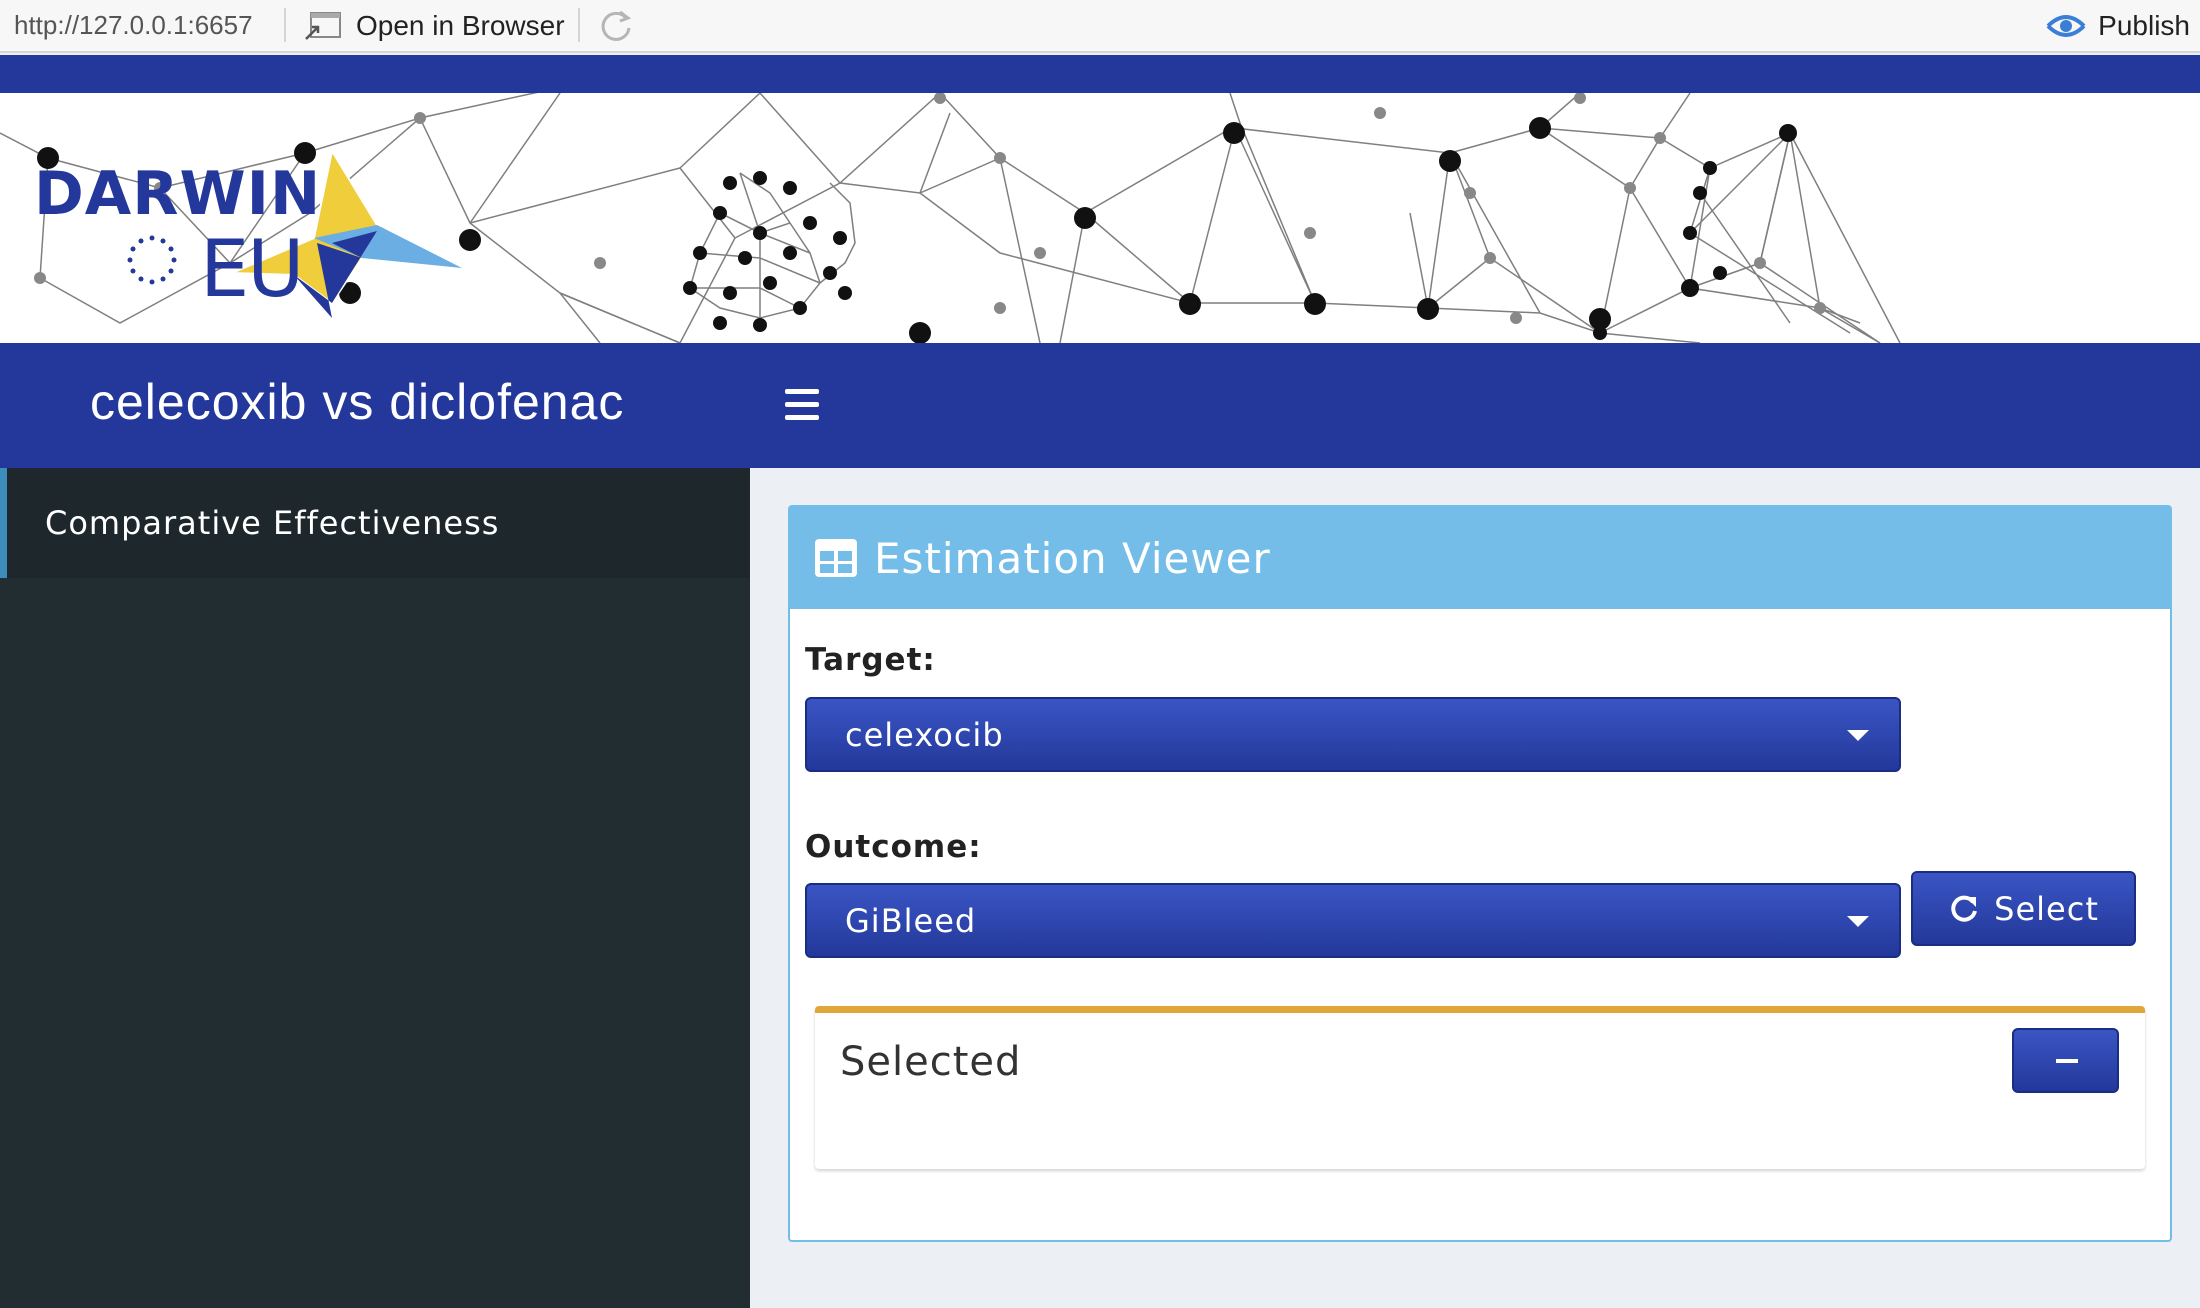 This screenshot has width=2200, height=1308. I want to click on open-in-browser-icon, so click(323, 26).